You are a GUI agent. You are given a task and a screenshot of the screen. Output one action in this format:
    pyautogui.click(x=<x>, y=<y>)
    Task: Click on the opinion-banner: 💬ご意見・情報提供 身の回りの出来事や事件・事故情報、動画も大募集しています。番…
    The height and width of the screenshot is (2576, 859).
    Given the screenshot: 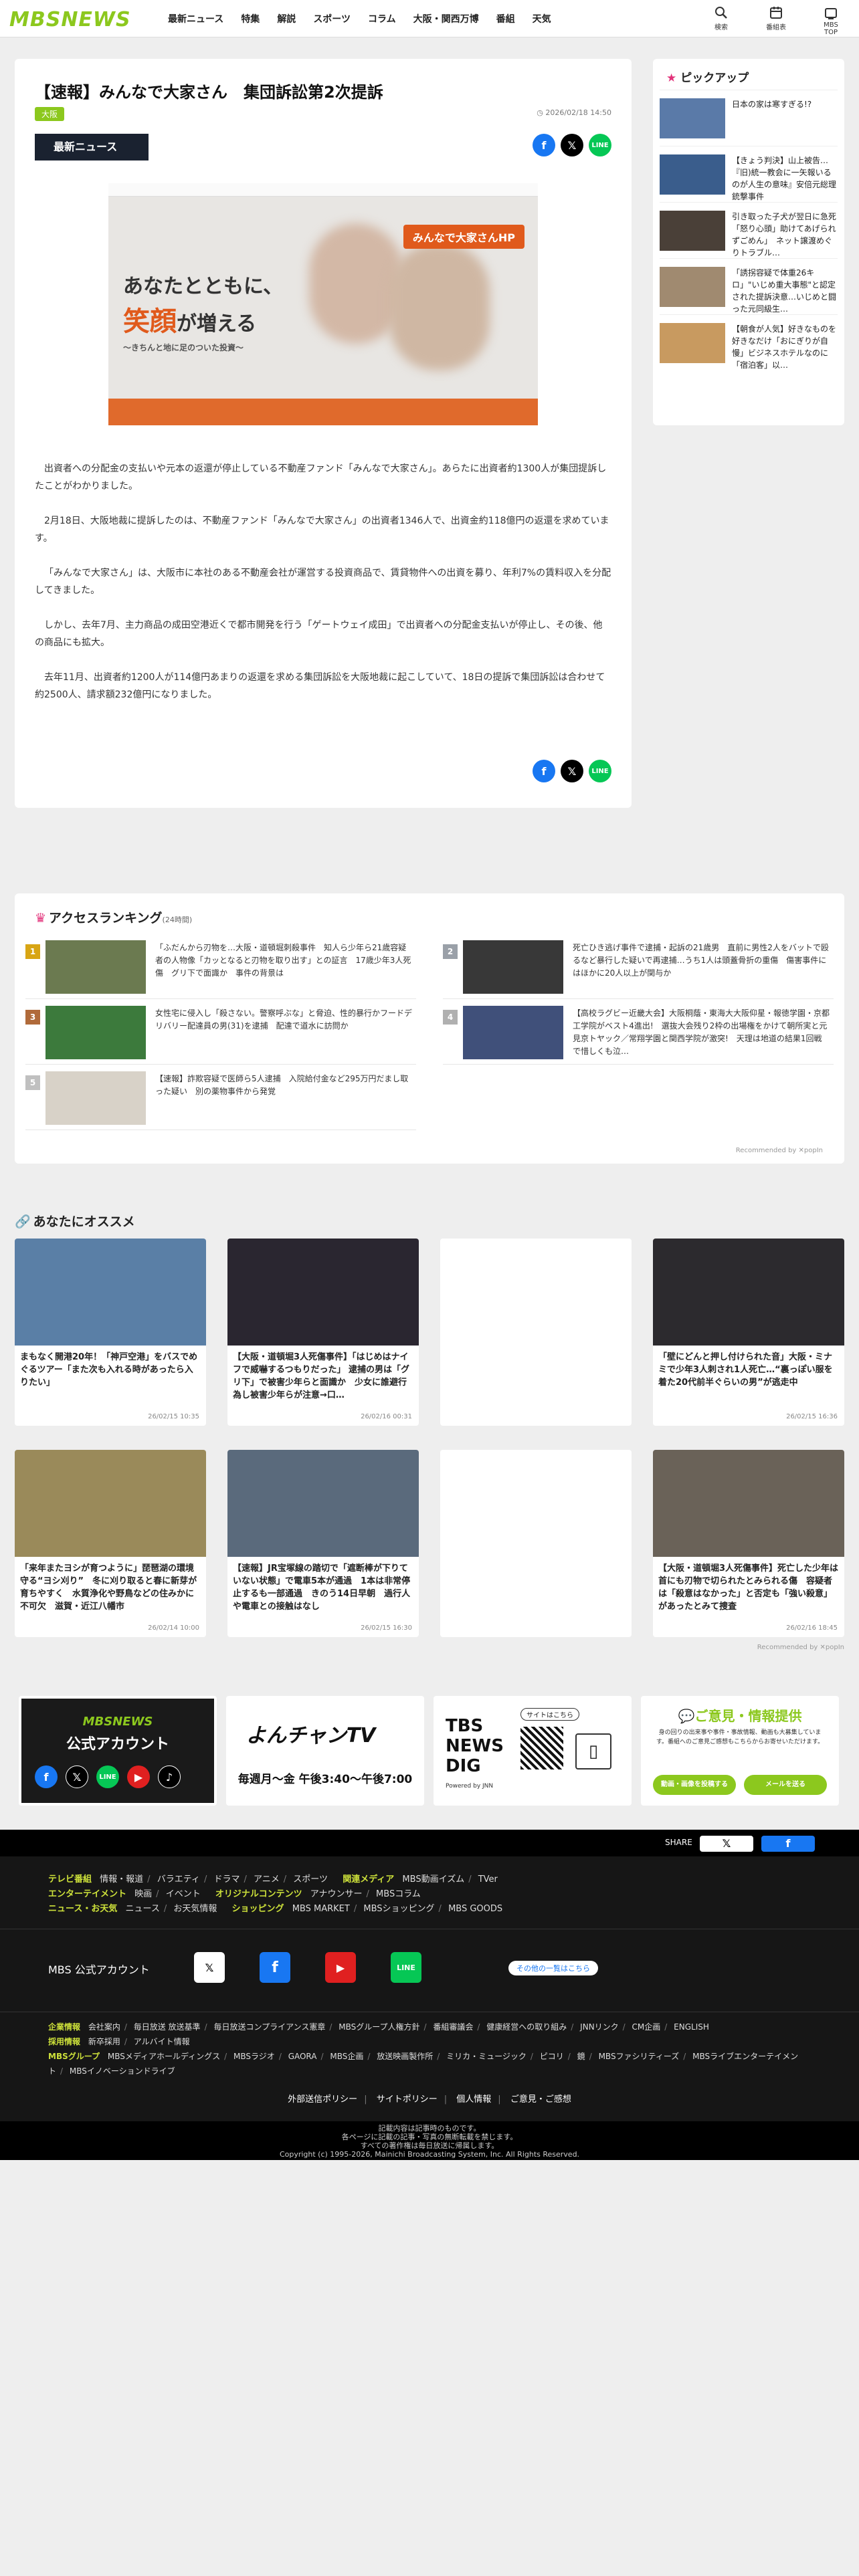 What is the action you would take?
    pyautogui.click(x=740, y=1751)
    